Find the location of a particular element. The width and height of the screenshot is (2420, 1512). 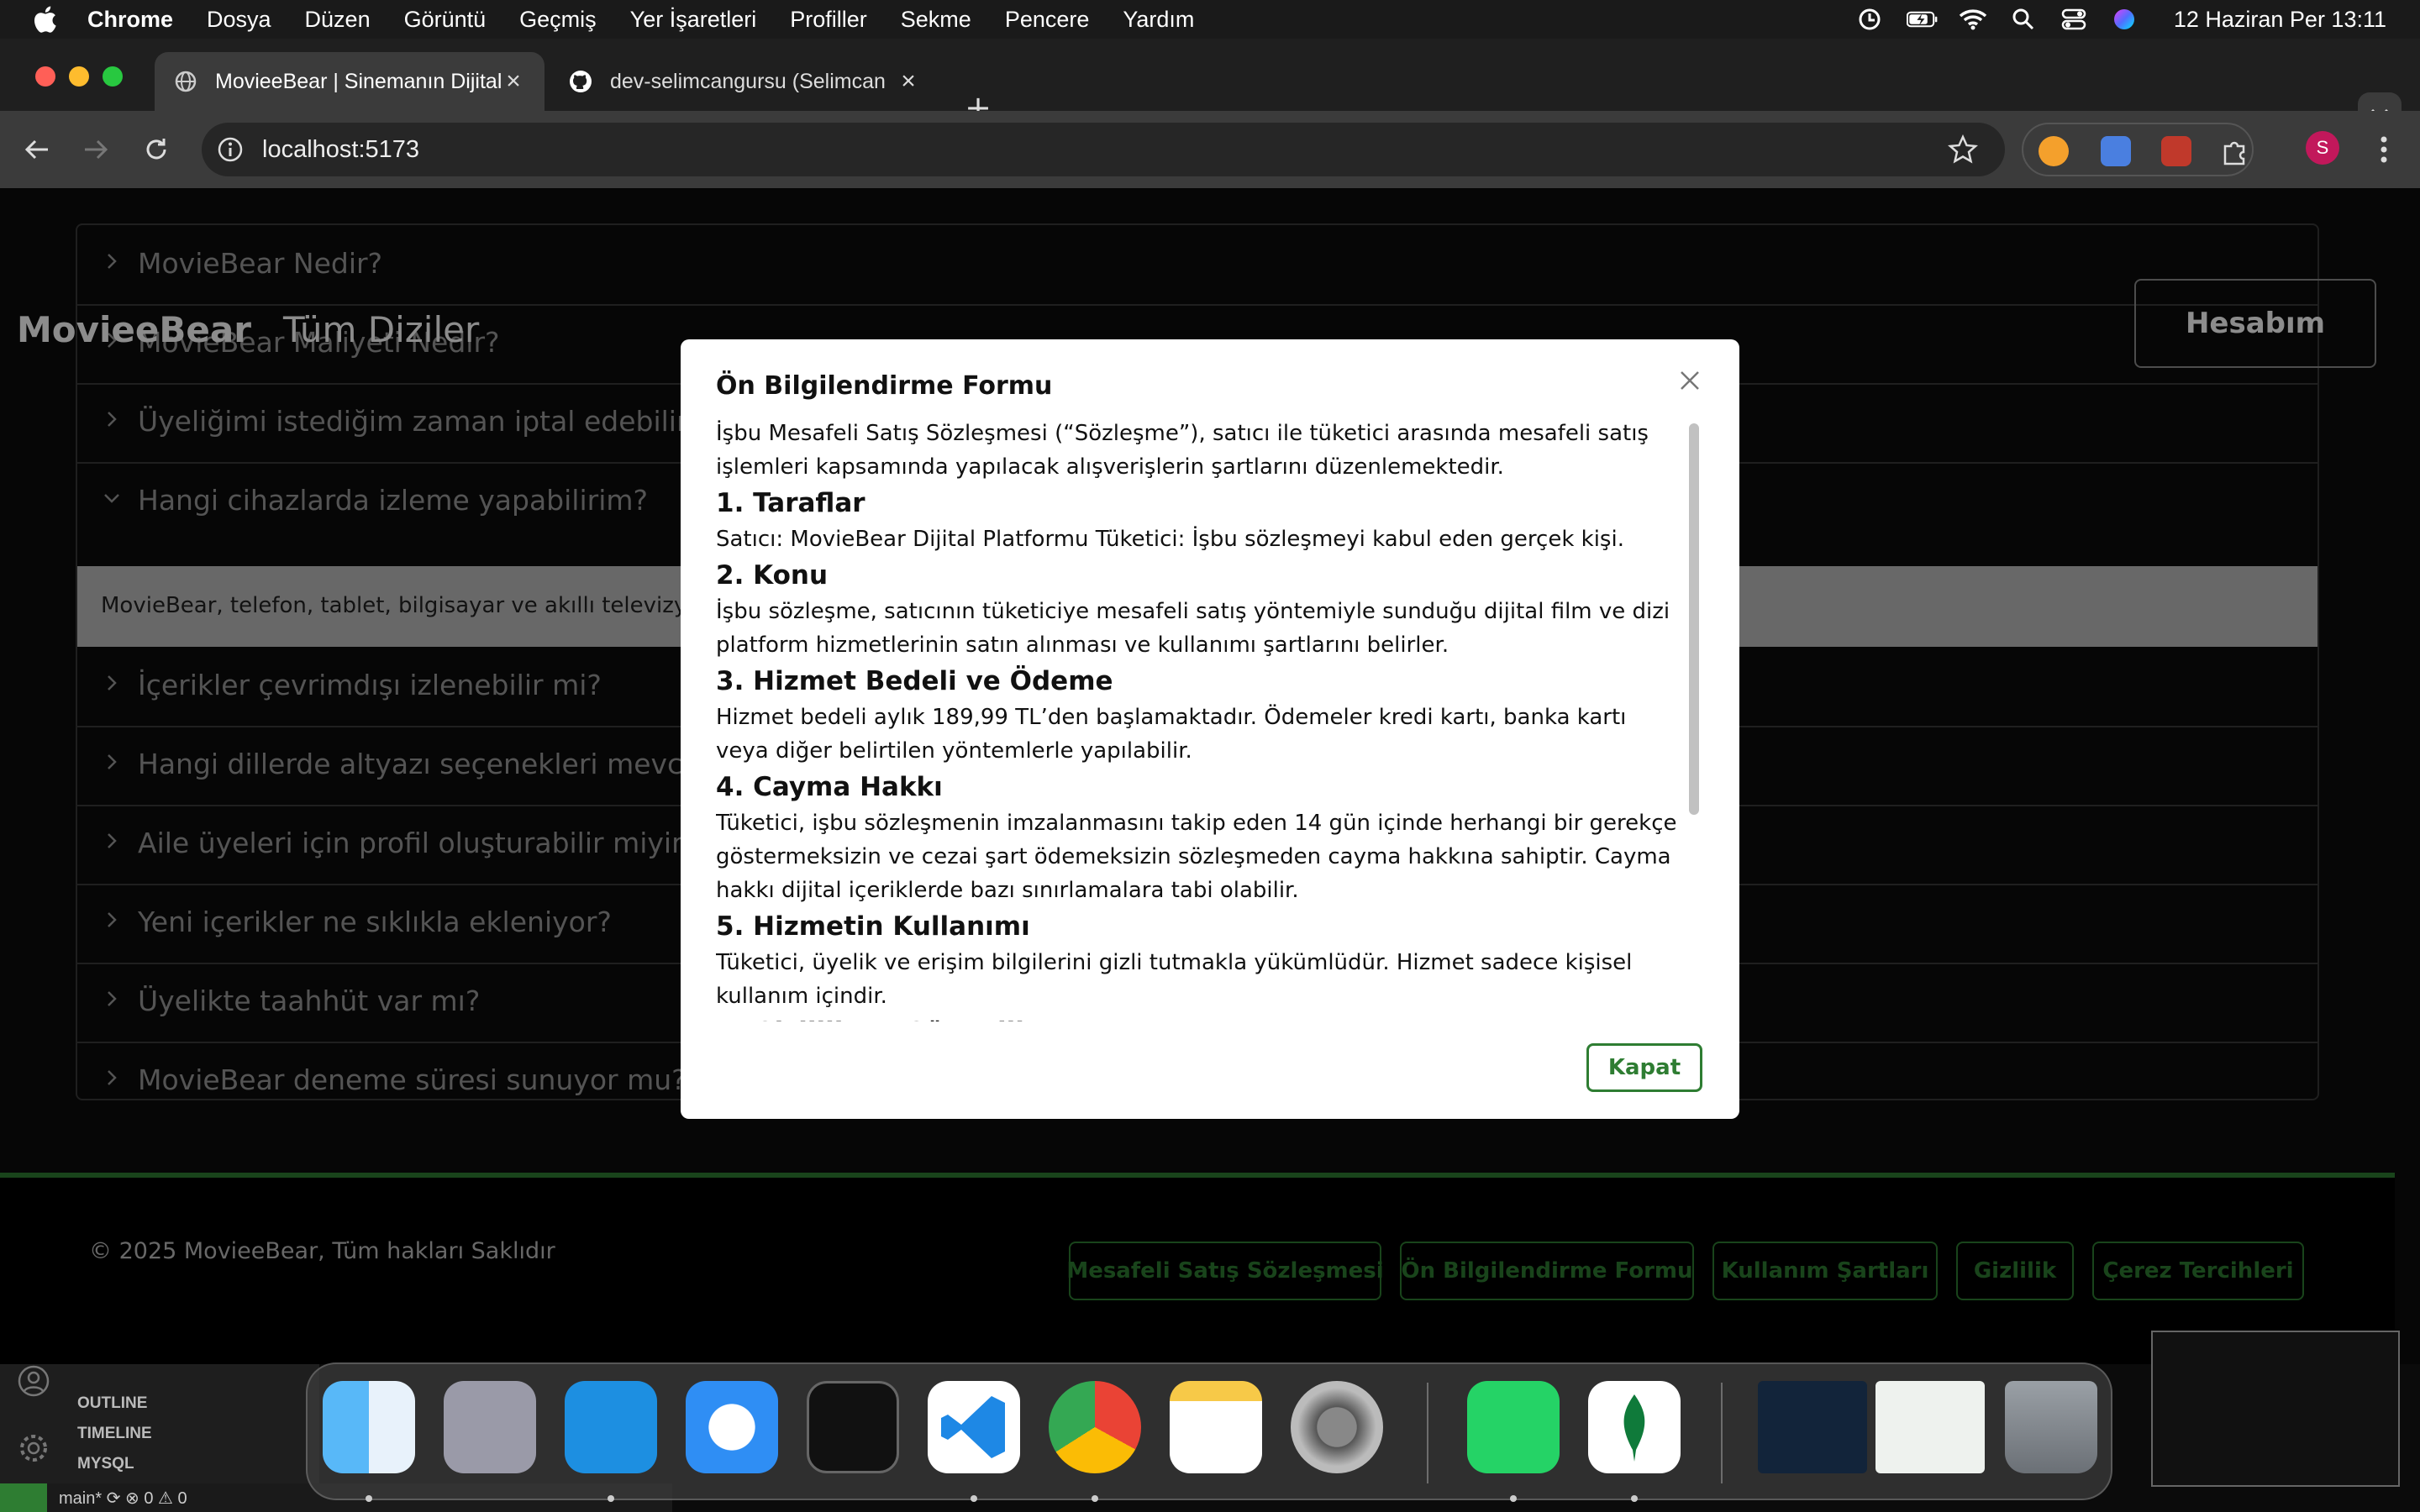

extension-docs-icon is located at coordinates (2116, 151).